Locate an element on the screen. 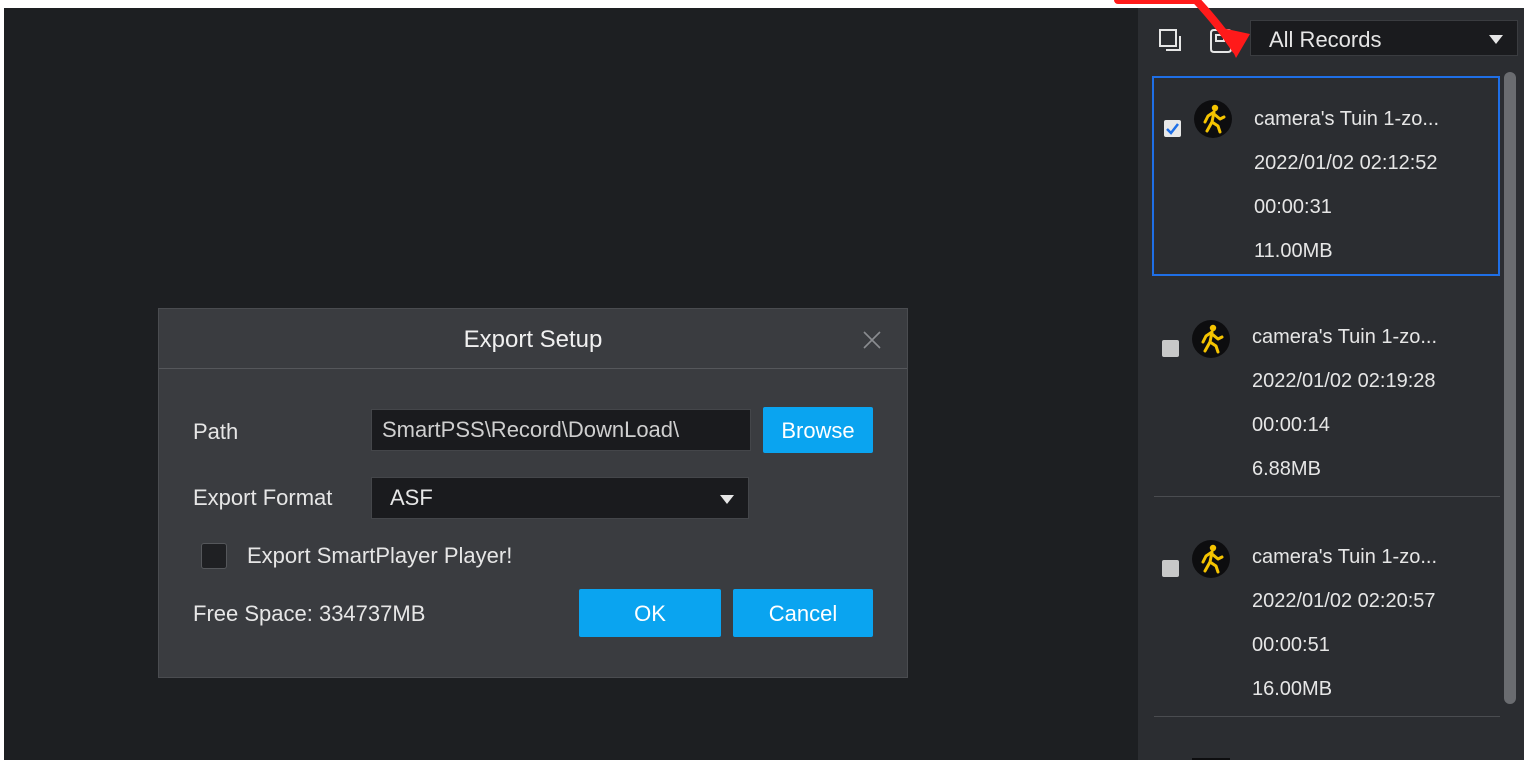  copy-records-icon is located at coordinates (1171, 41).